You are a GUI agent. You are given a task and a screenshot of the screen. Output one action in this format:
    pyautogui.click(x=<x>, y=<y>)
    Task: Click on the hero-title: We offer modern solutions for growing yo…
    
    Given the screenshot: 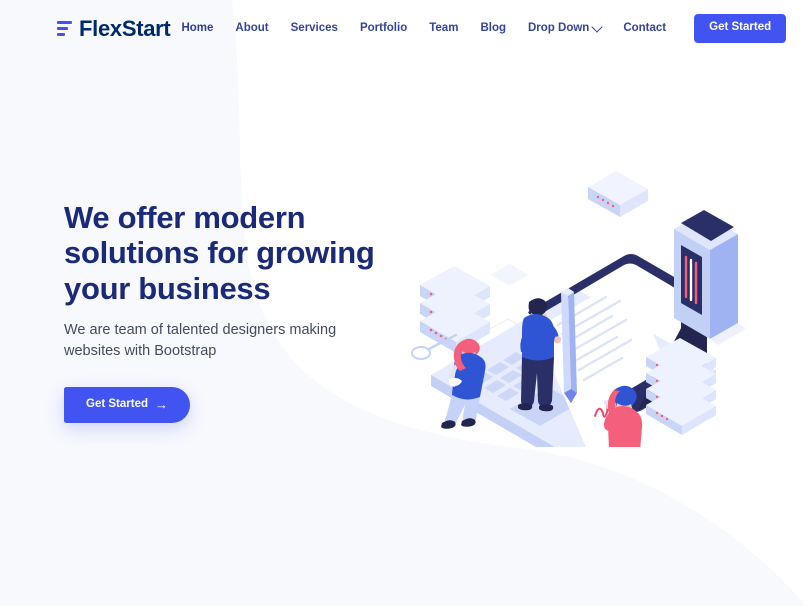 What is the action you would take?
    pyautogui.click(x=229, y=253)
    